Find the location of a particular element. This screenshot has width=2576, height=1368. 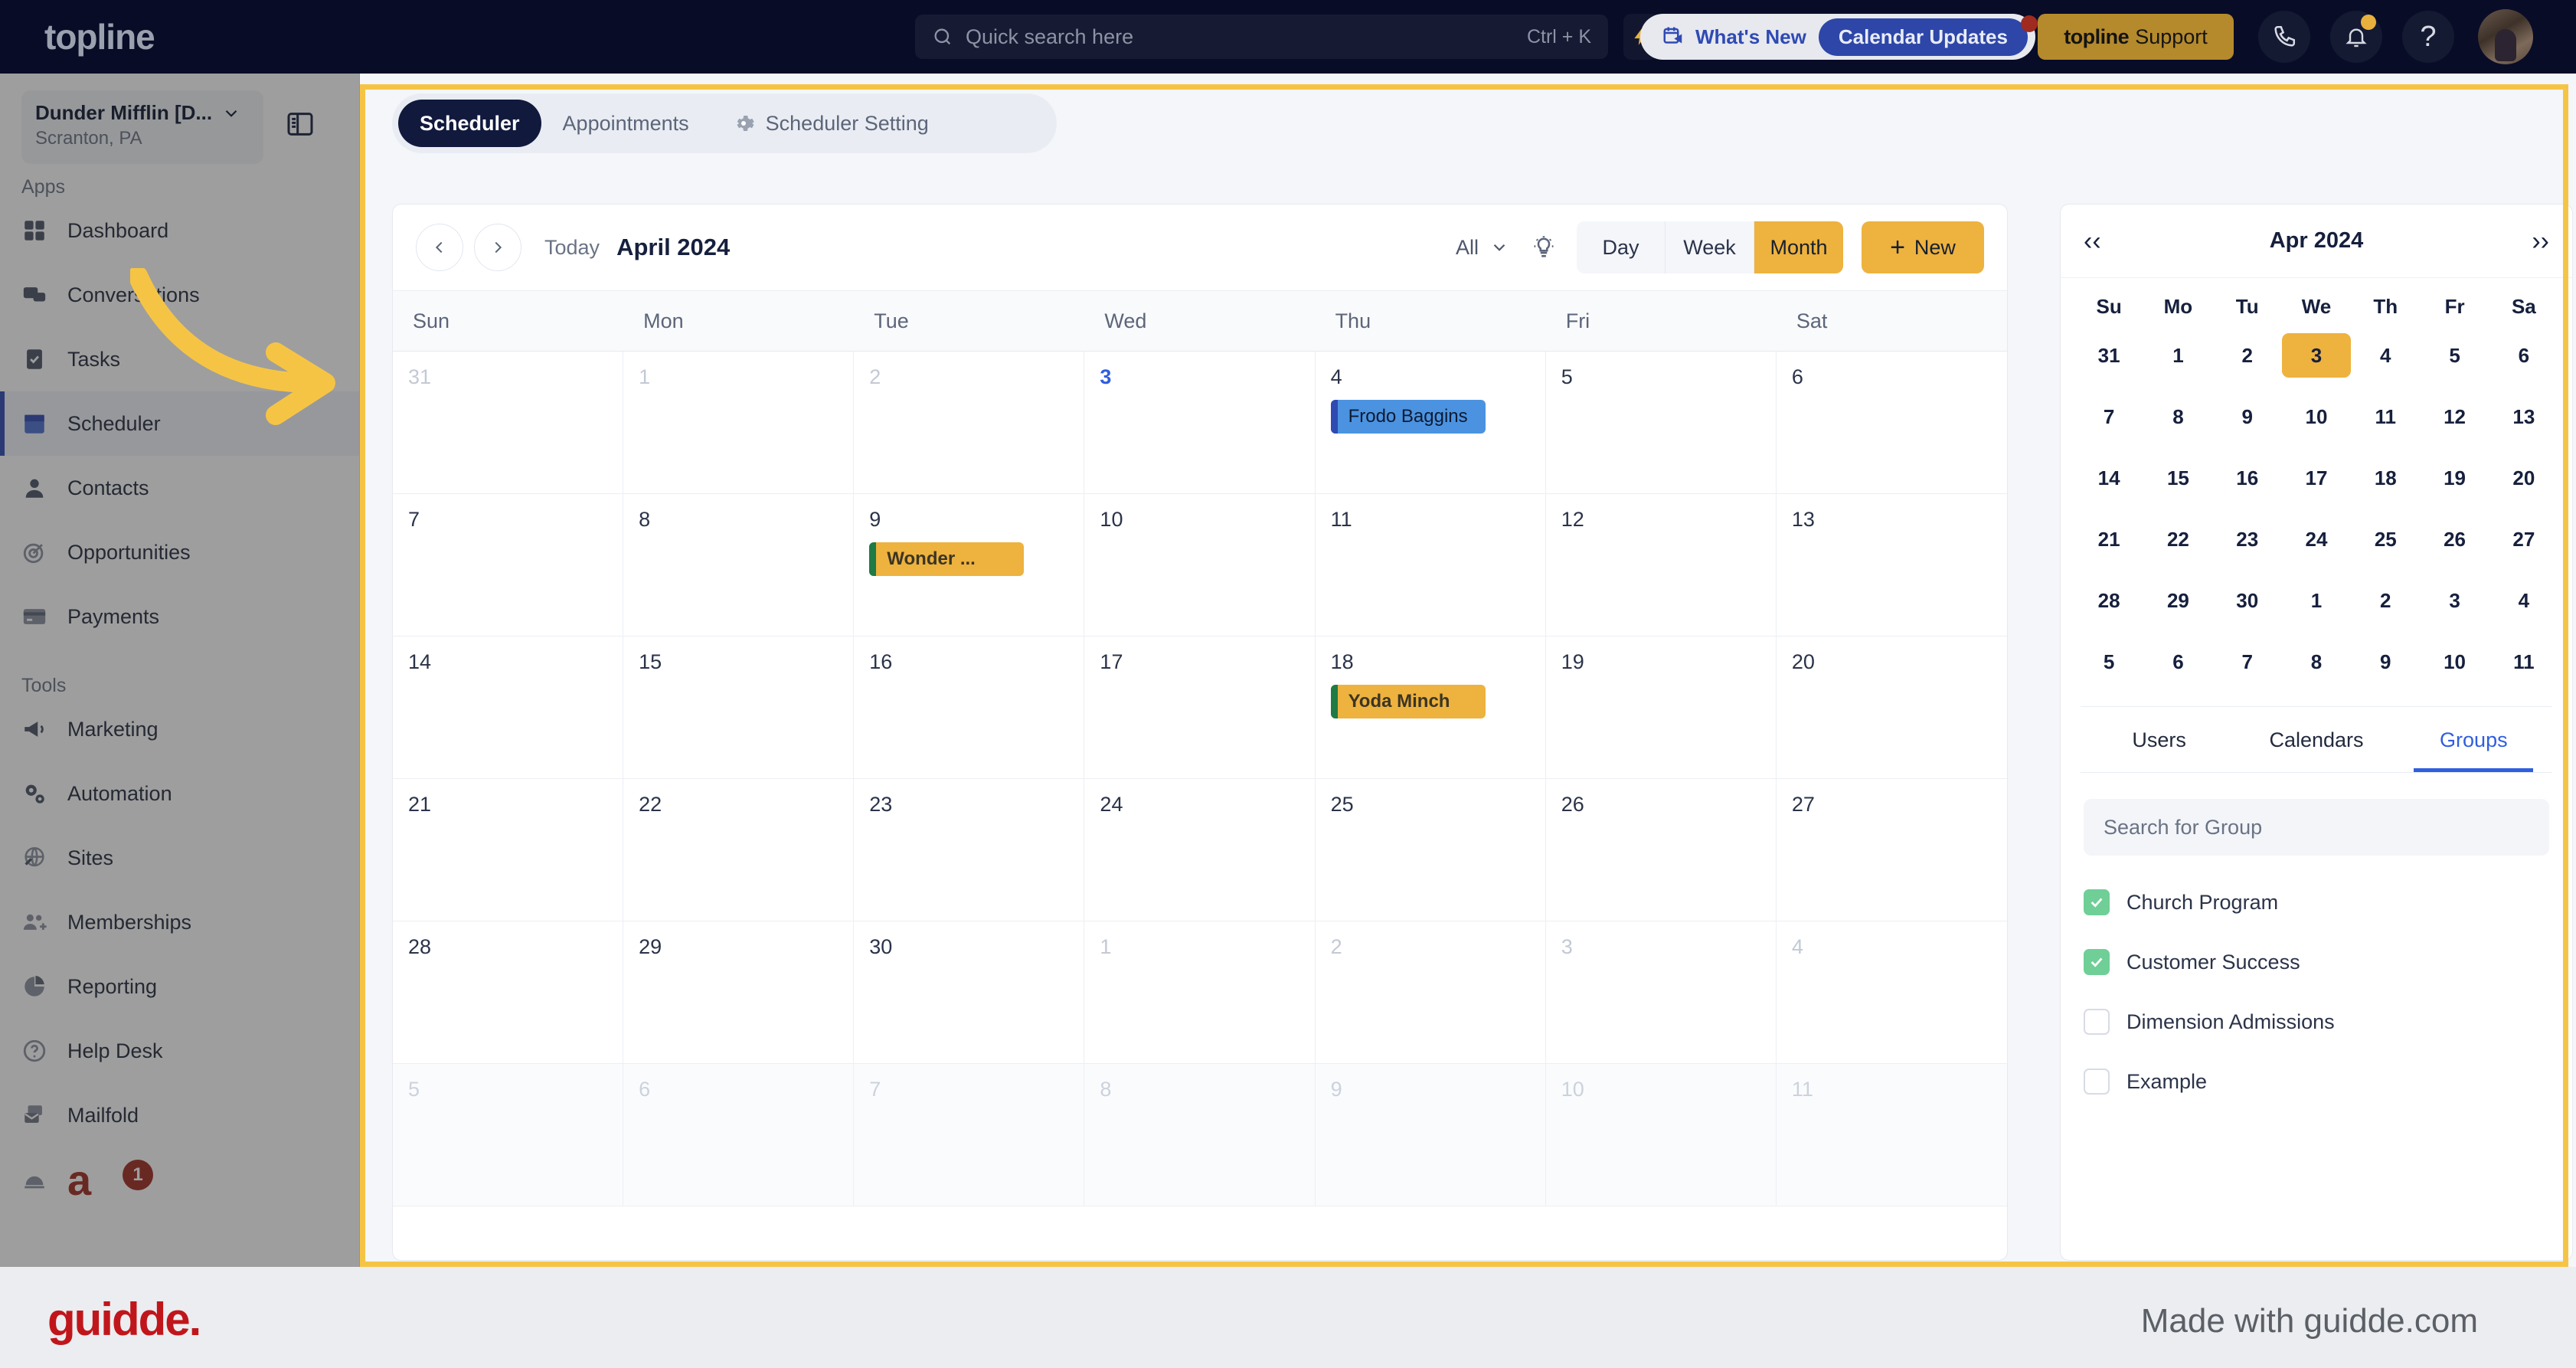

mini-calendar-day: 20 is located at coordinates (2523, 478).